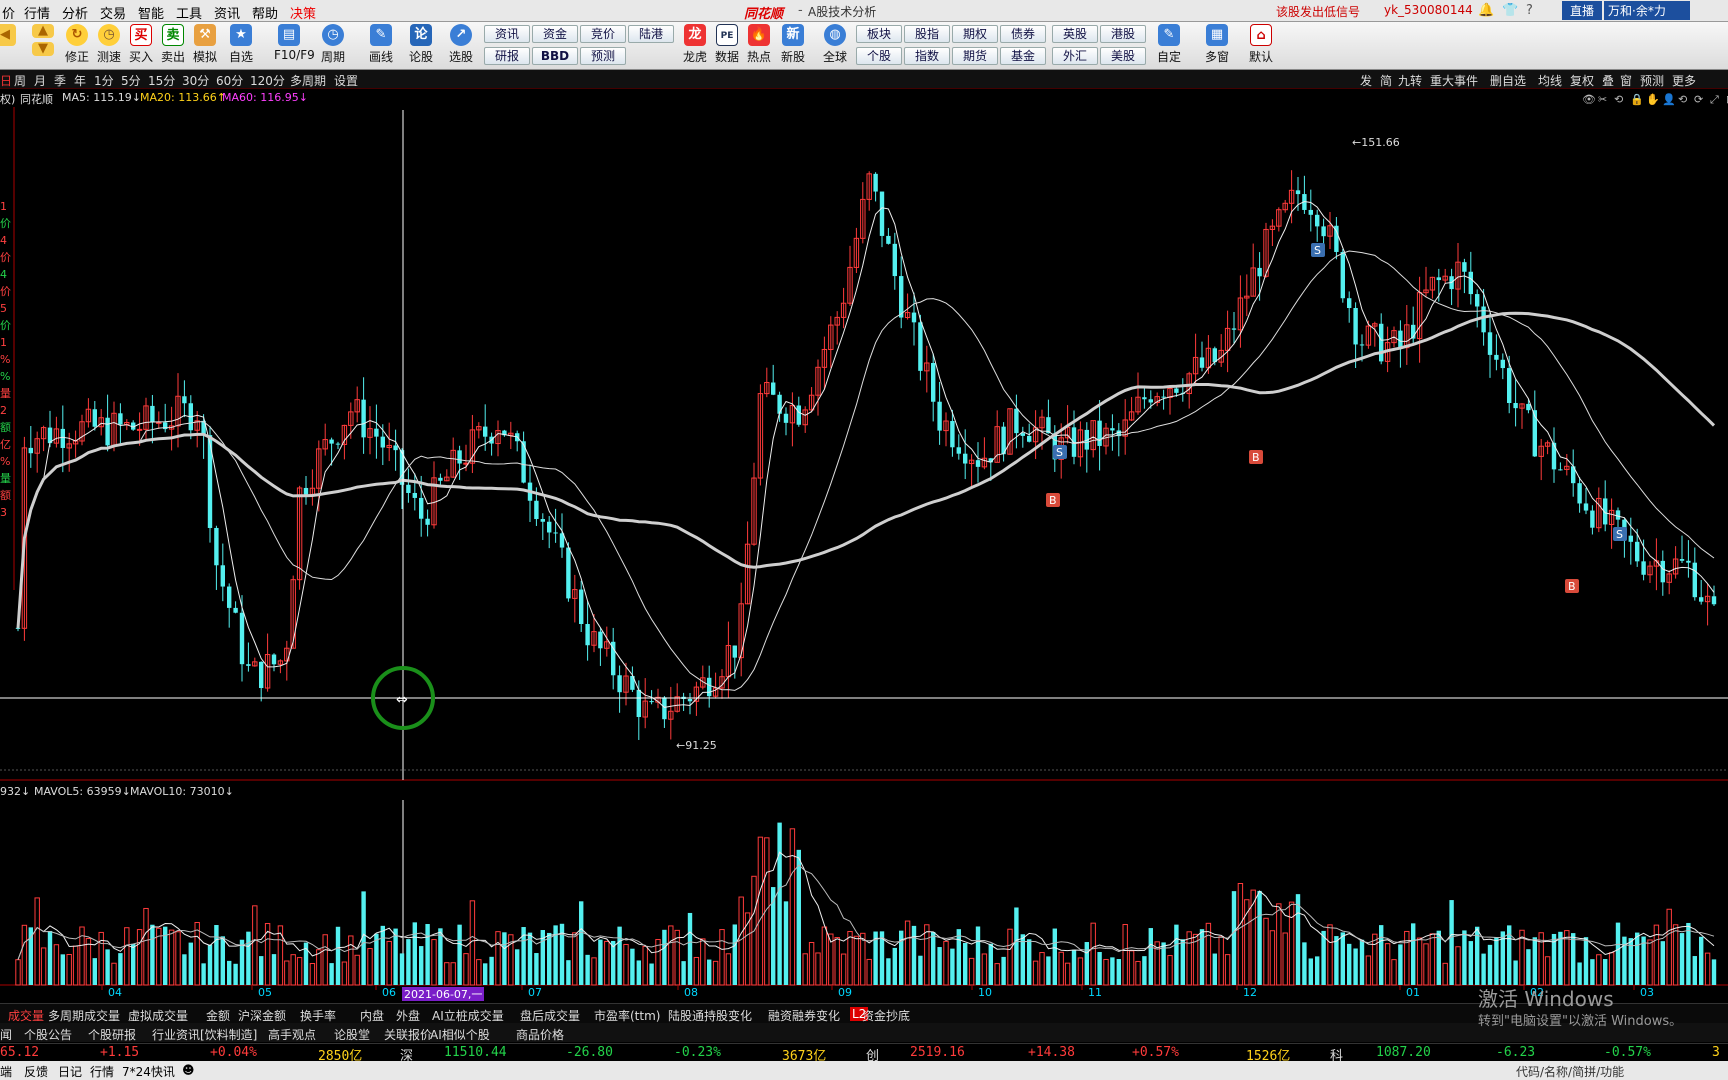 Image resolution: width=1728 pixels, height=1080 pixels. I want to click on indicator-tab: 融资融券变化, so click(804, 1015).